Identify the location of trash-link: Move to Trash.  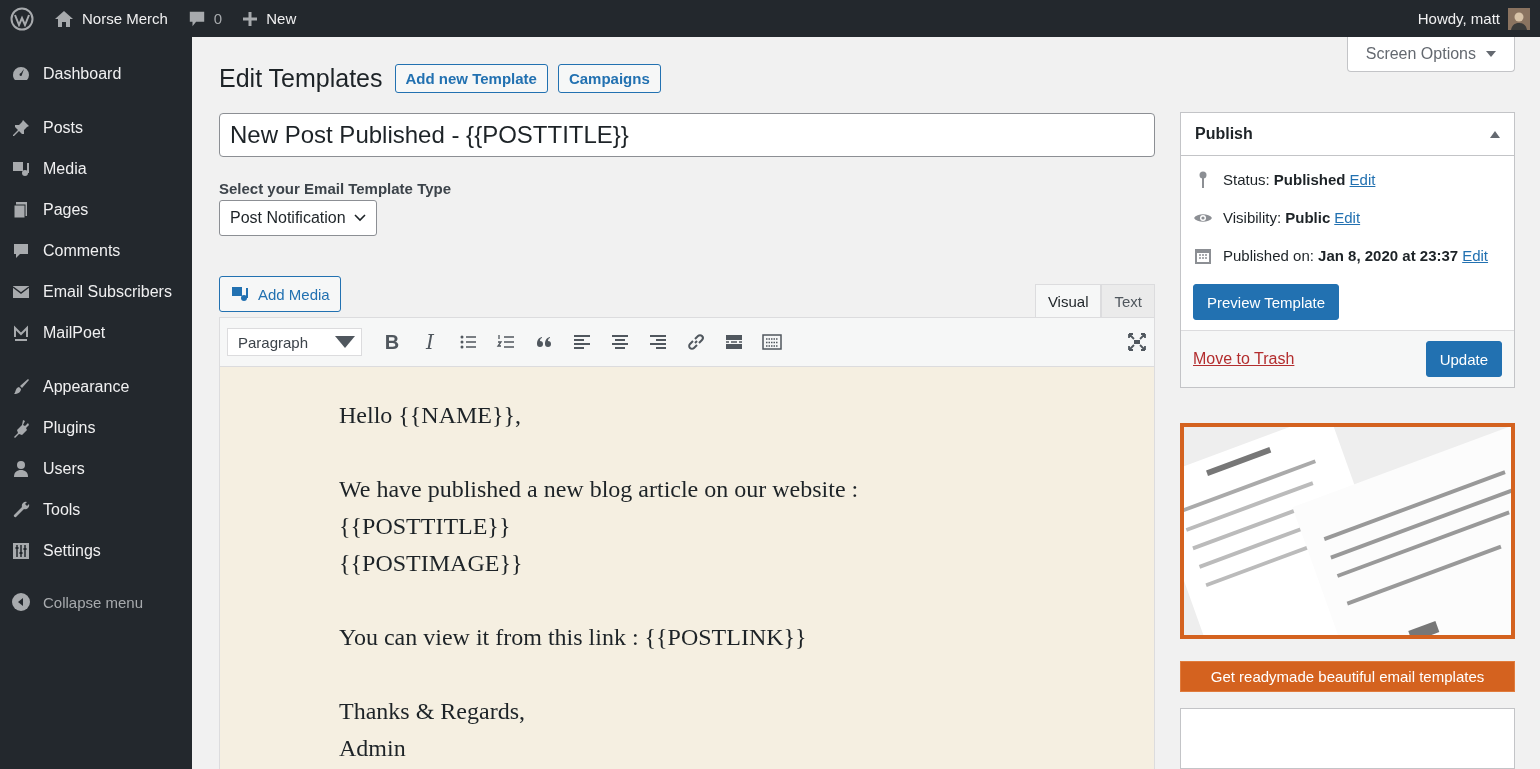
(1244, 359).